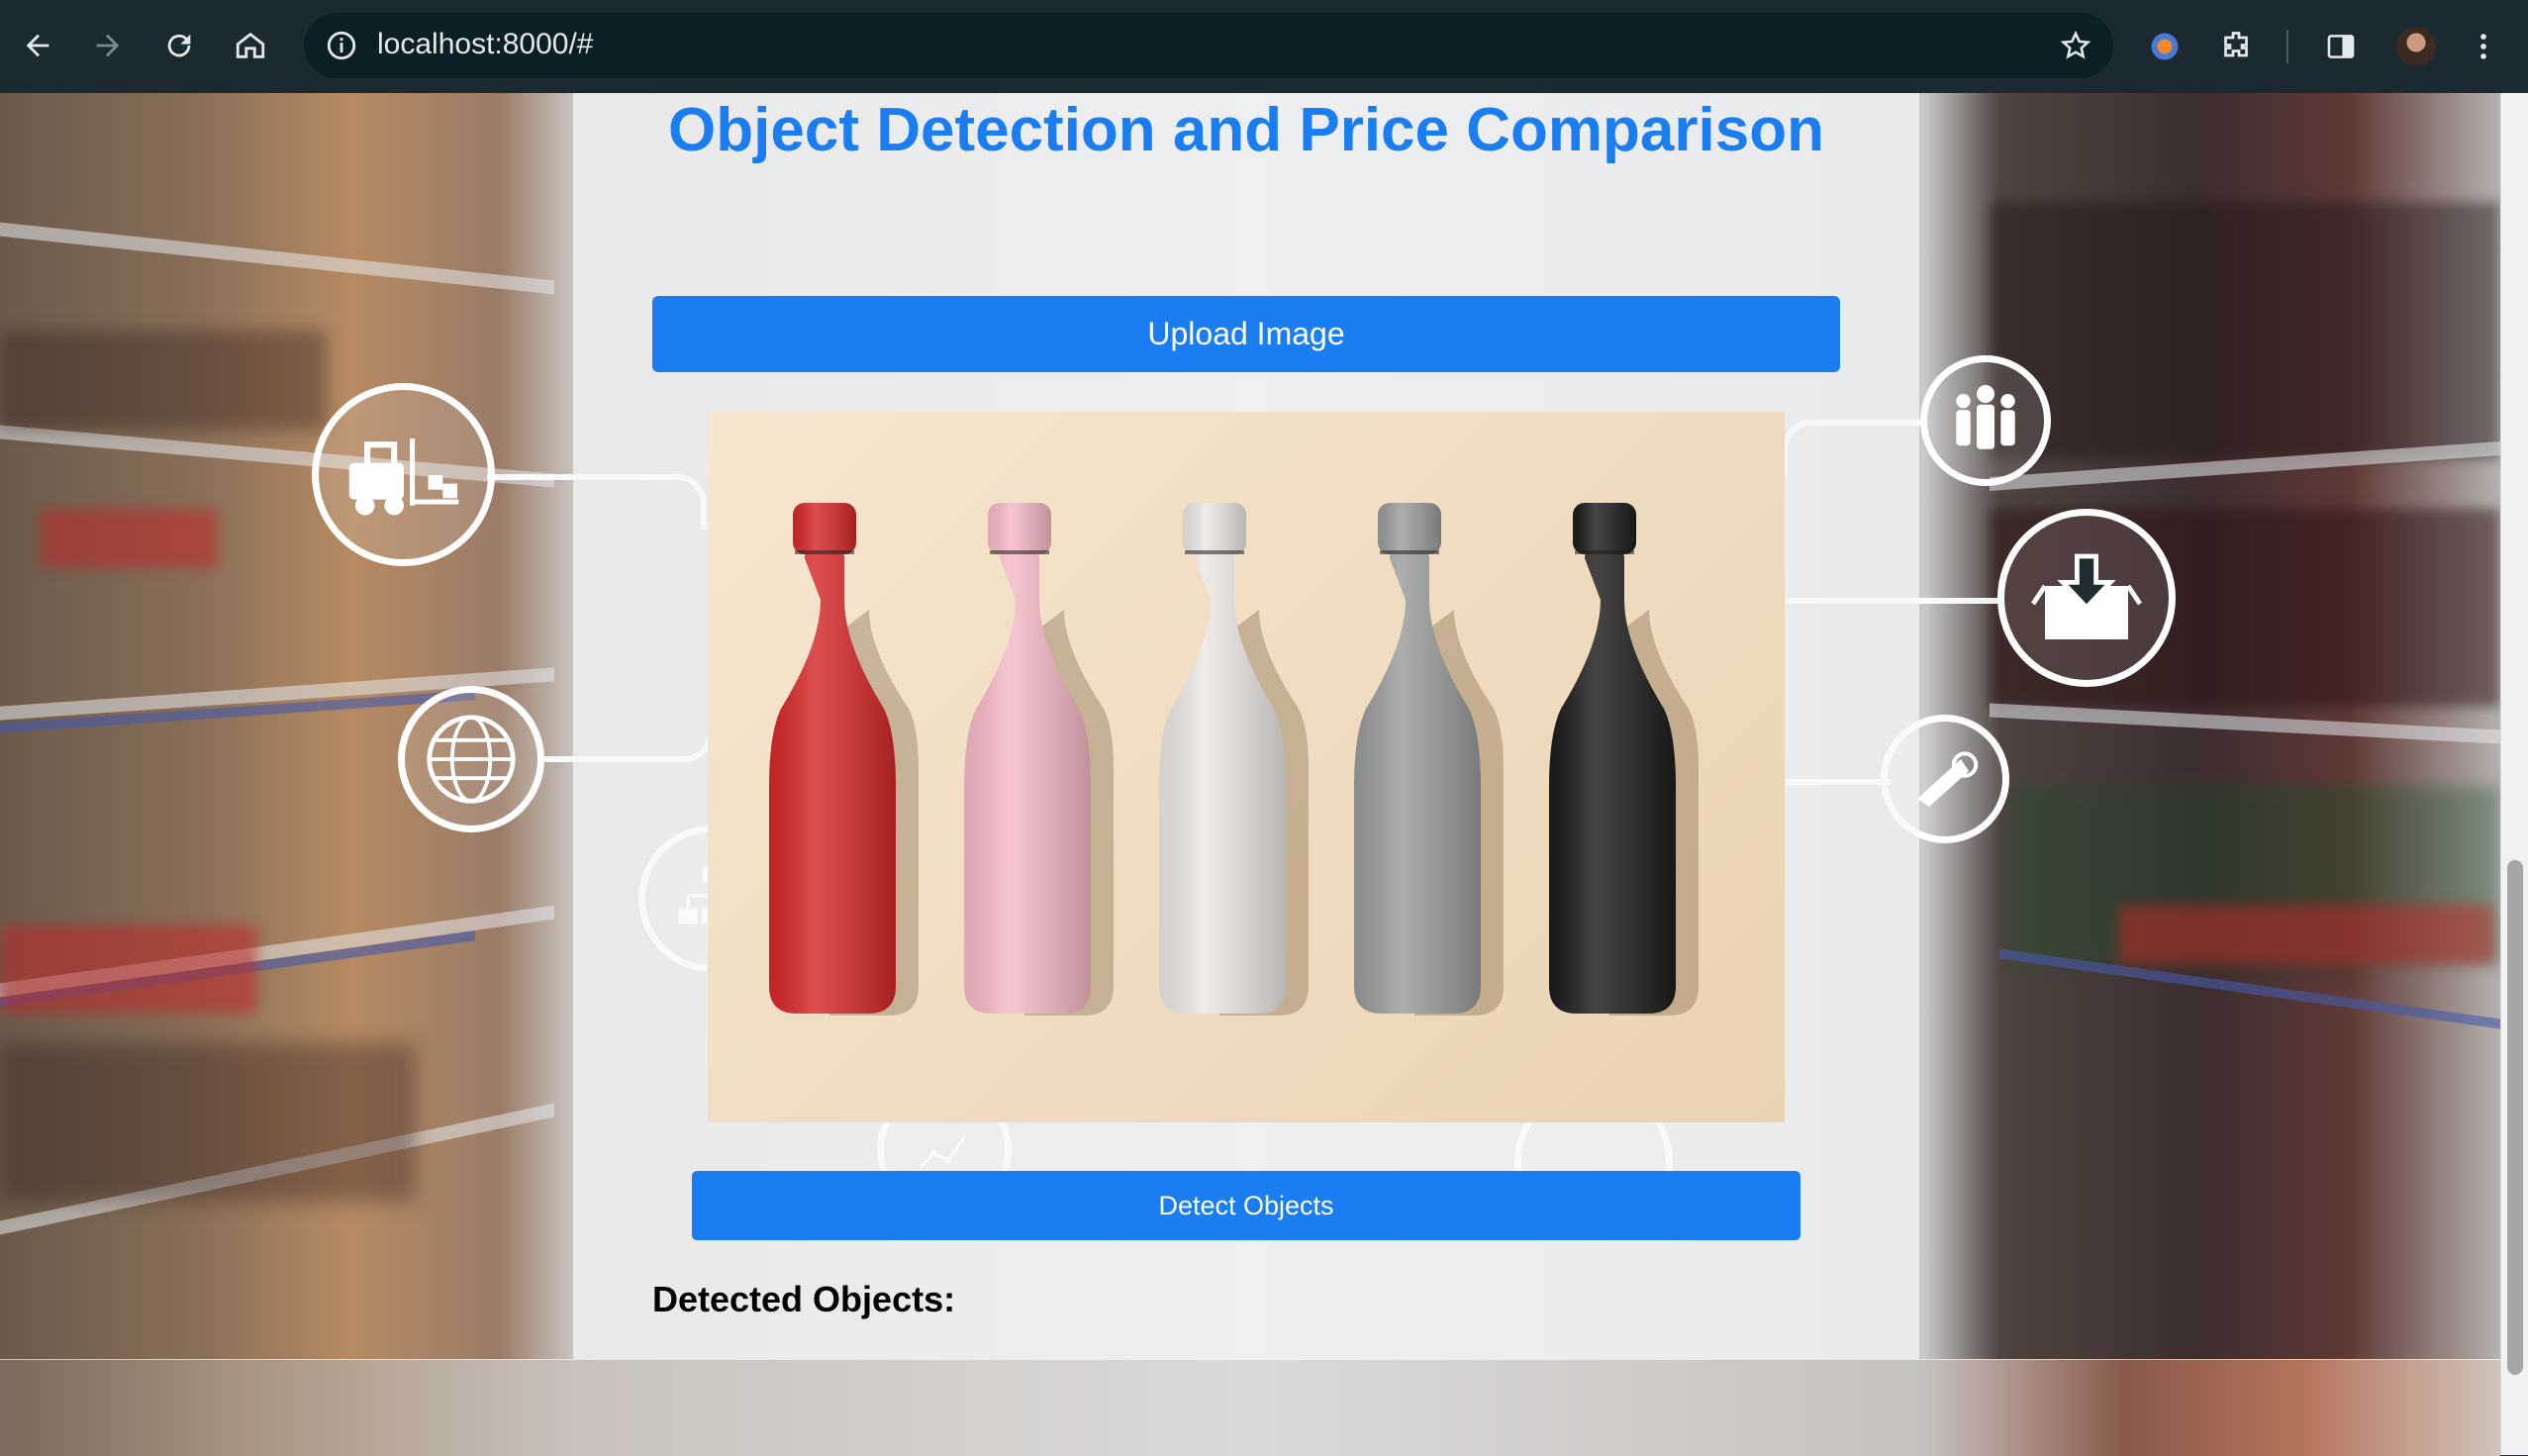  What do you see at coordinates (2514, 774) in the screenshot?
I see `scrollbar` at bounding box center [2514, 774].